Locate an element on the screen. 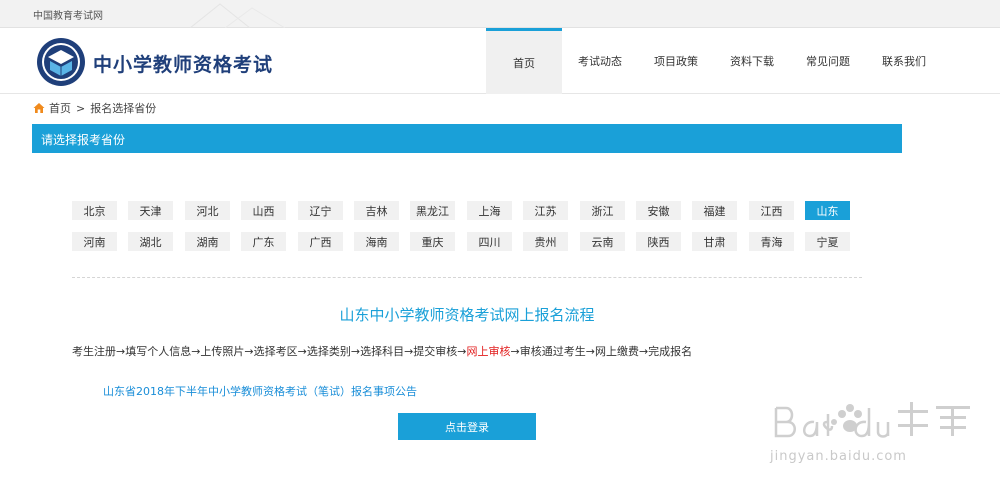 The width and height of the screenshot is (1000, 496). province-button: 海南 is located at coordinates (376, 241).